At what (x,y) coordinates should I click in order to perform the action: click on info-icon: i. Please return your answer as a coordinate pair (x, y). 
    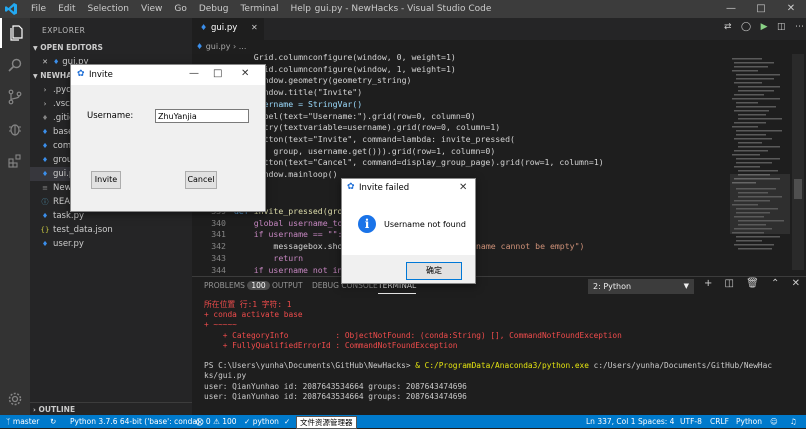
    Looking at the image, I should click on (367, 224).